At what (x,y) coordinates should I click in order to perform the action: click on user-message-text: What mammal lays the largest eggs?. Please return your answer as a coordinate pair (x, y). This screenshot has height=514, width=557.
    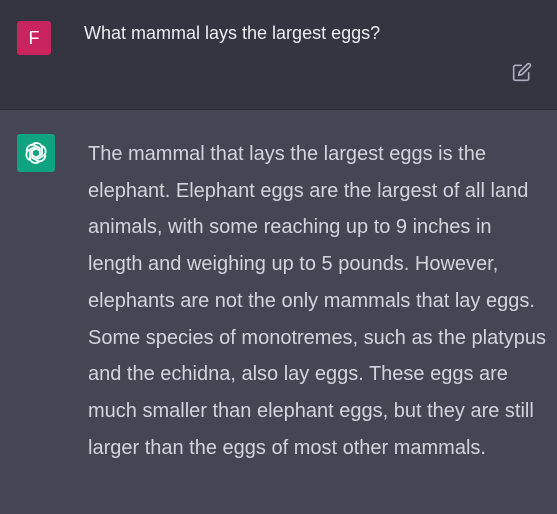
    Looking at the image, I should click on (232, 33).